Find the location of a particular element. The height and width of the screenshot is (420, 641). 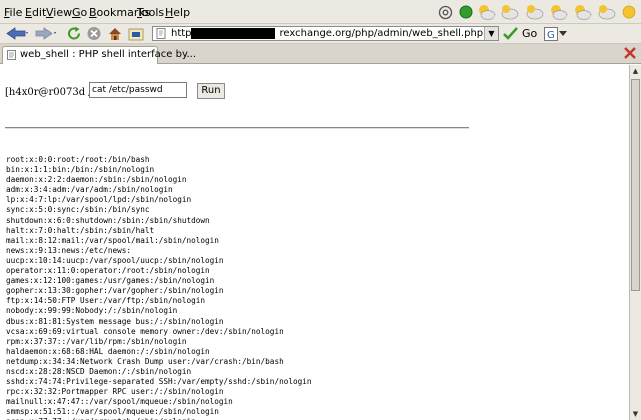

scroll-down-arrow-icon: ▼ is located at coordinates (635, 414).